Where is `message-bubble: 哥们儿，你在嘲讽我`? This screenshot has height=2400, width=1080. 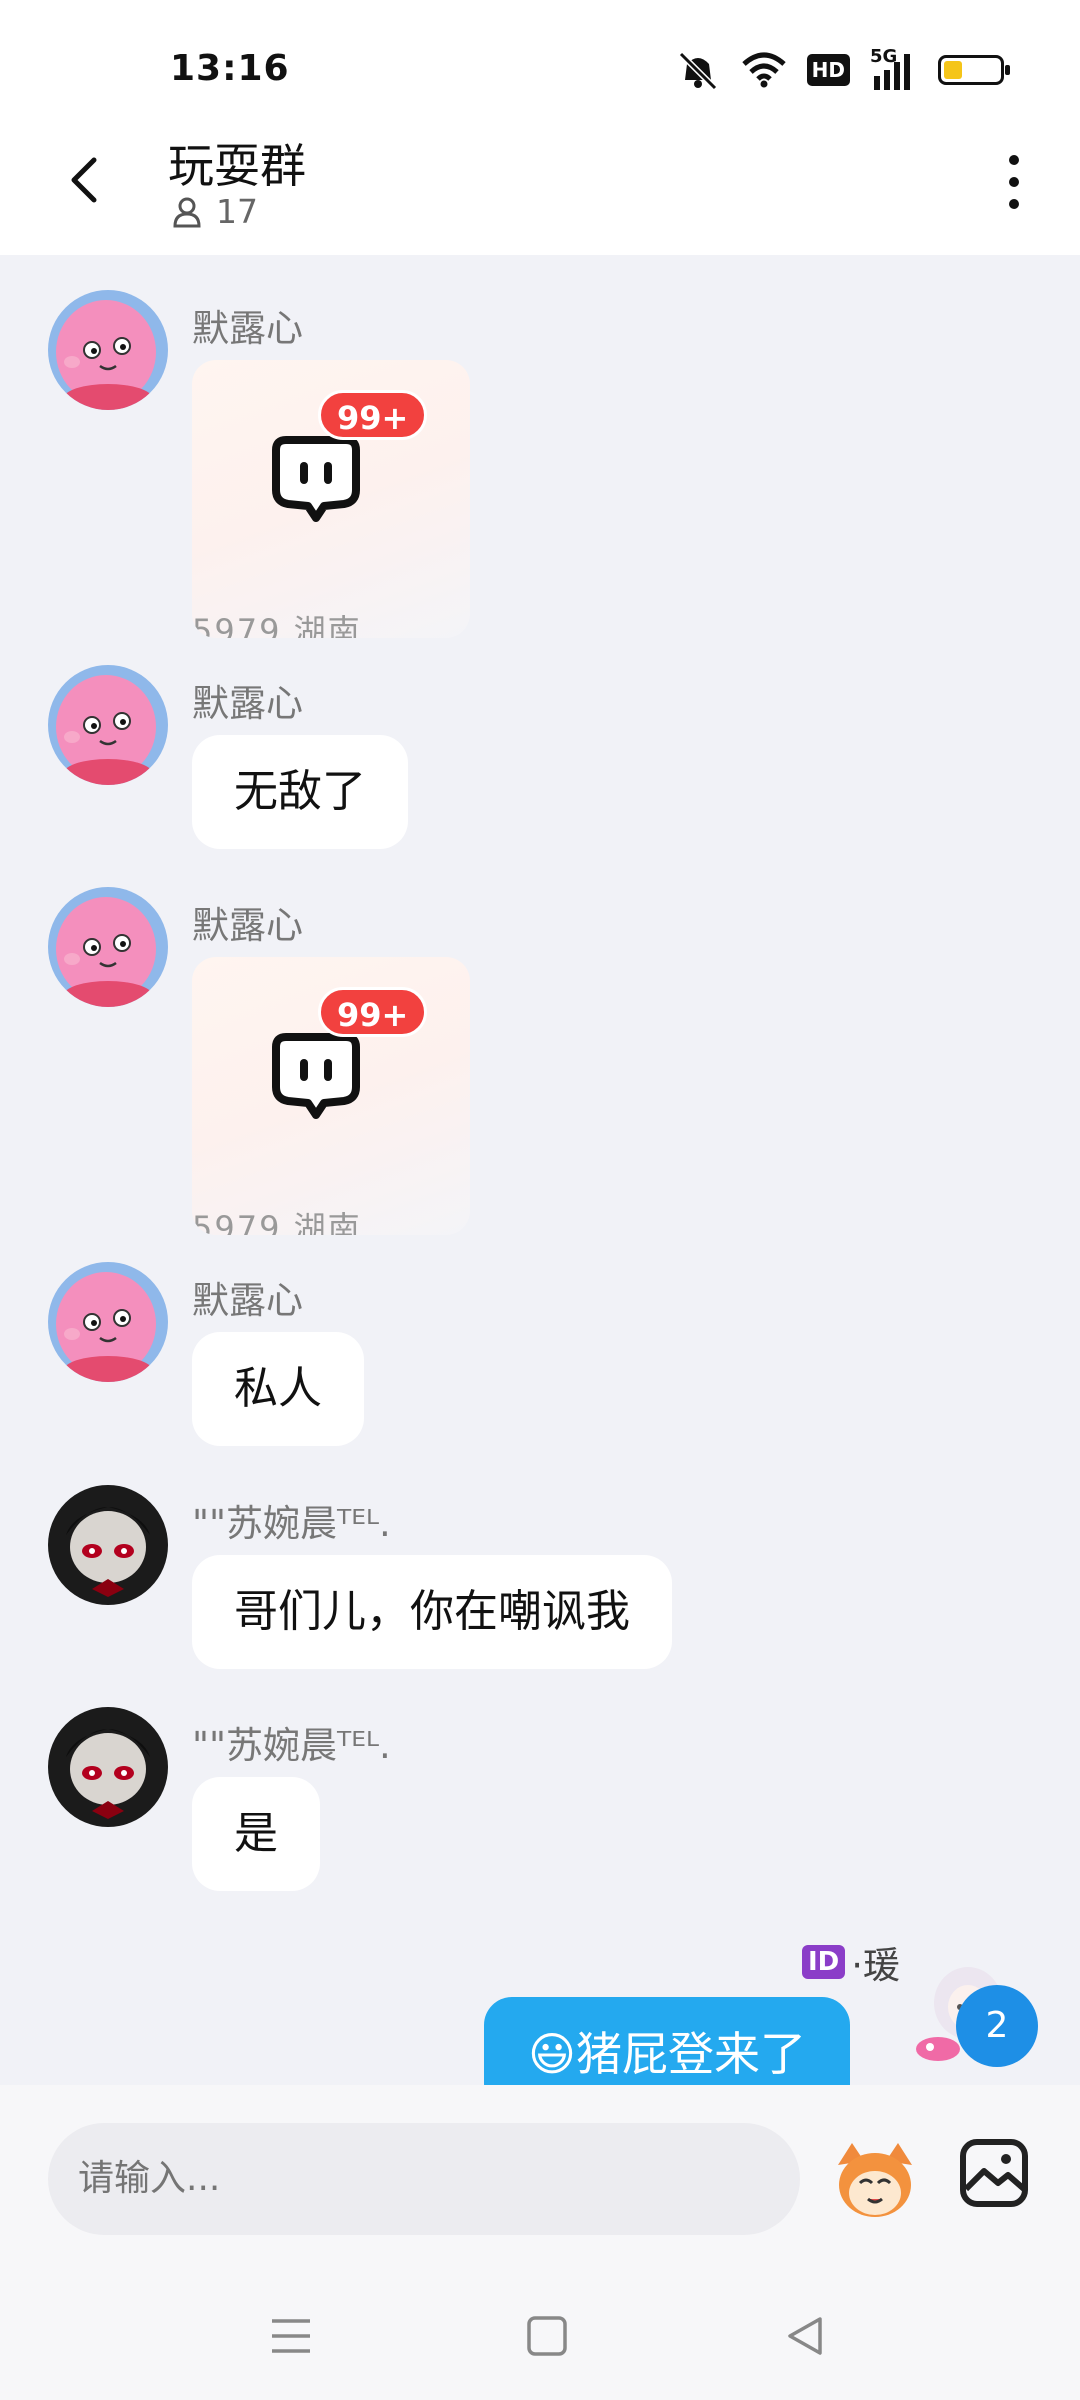
message-bubble: 哥们儿，你在嘲讽我 is located at coordinates (432, 1612).